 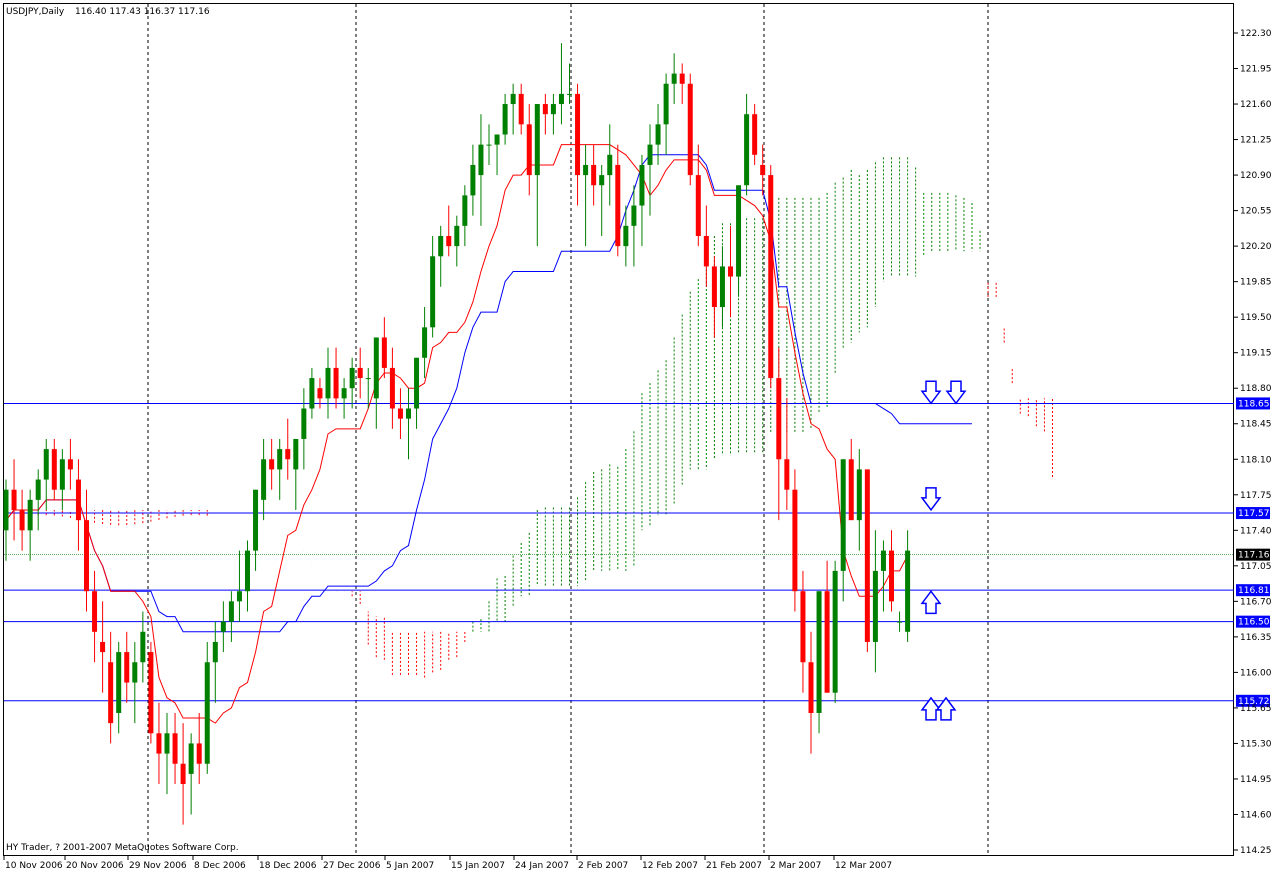 I want to click on y-tick-label: 120.55, so click(x=1256, y=212).